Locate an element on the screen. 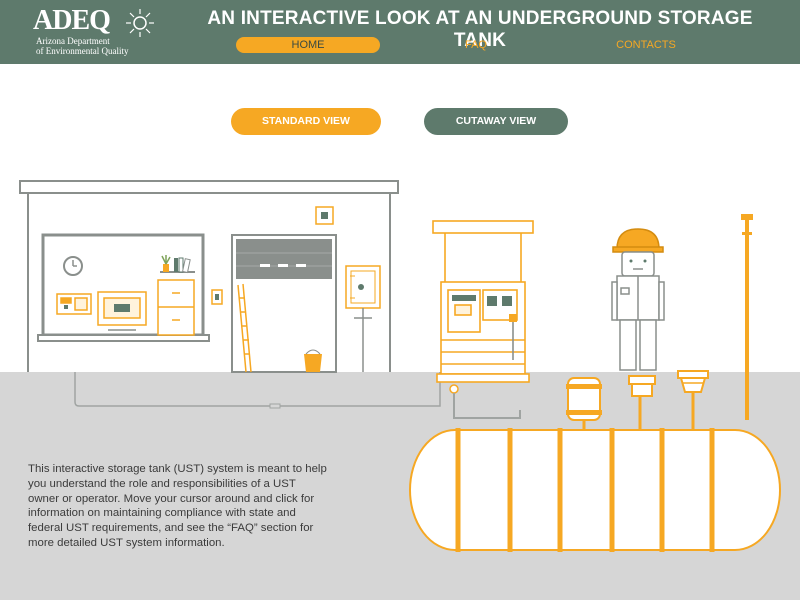 This screenshot has height=600, width=800. tank-operator-figure is located at coordinates (638, 299).